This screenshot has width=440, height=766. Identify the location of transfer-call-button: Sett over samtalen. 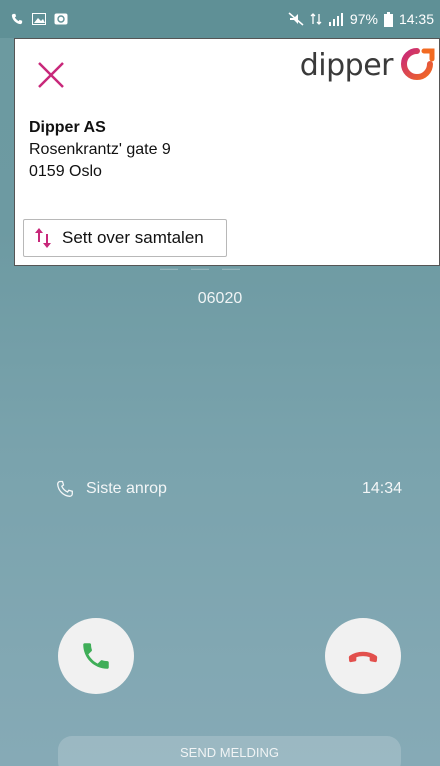
(125, 238).